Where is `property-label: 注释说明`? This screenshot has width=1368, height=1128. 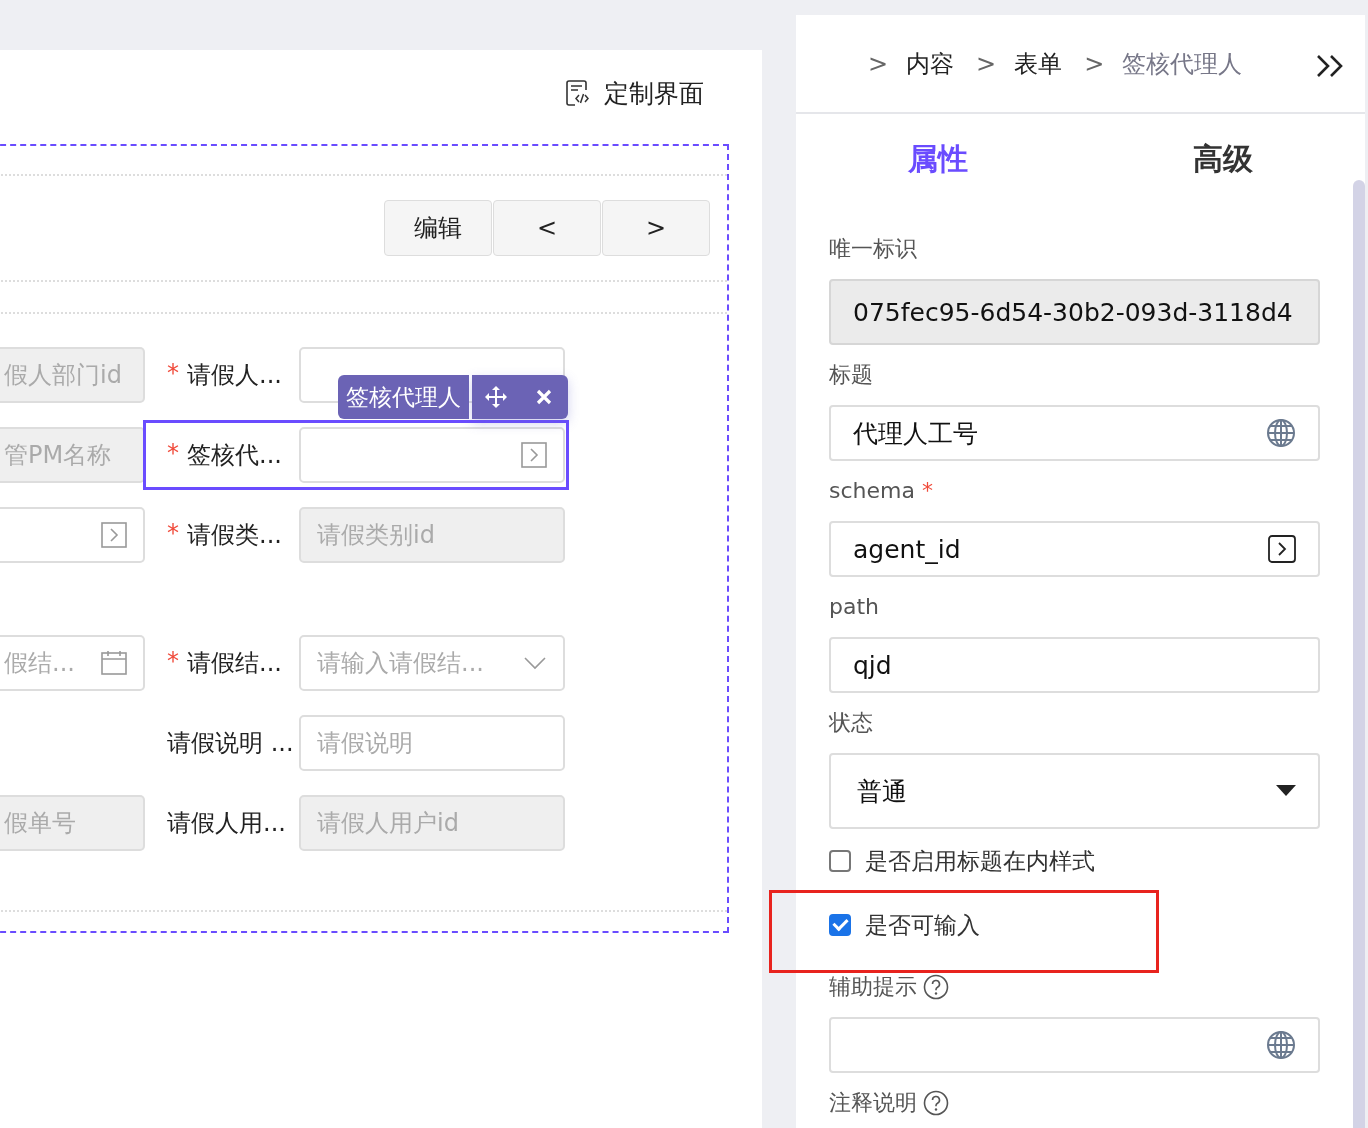
property-label: 注释说明 is located at coordinates (873, 1103).